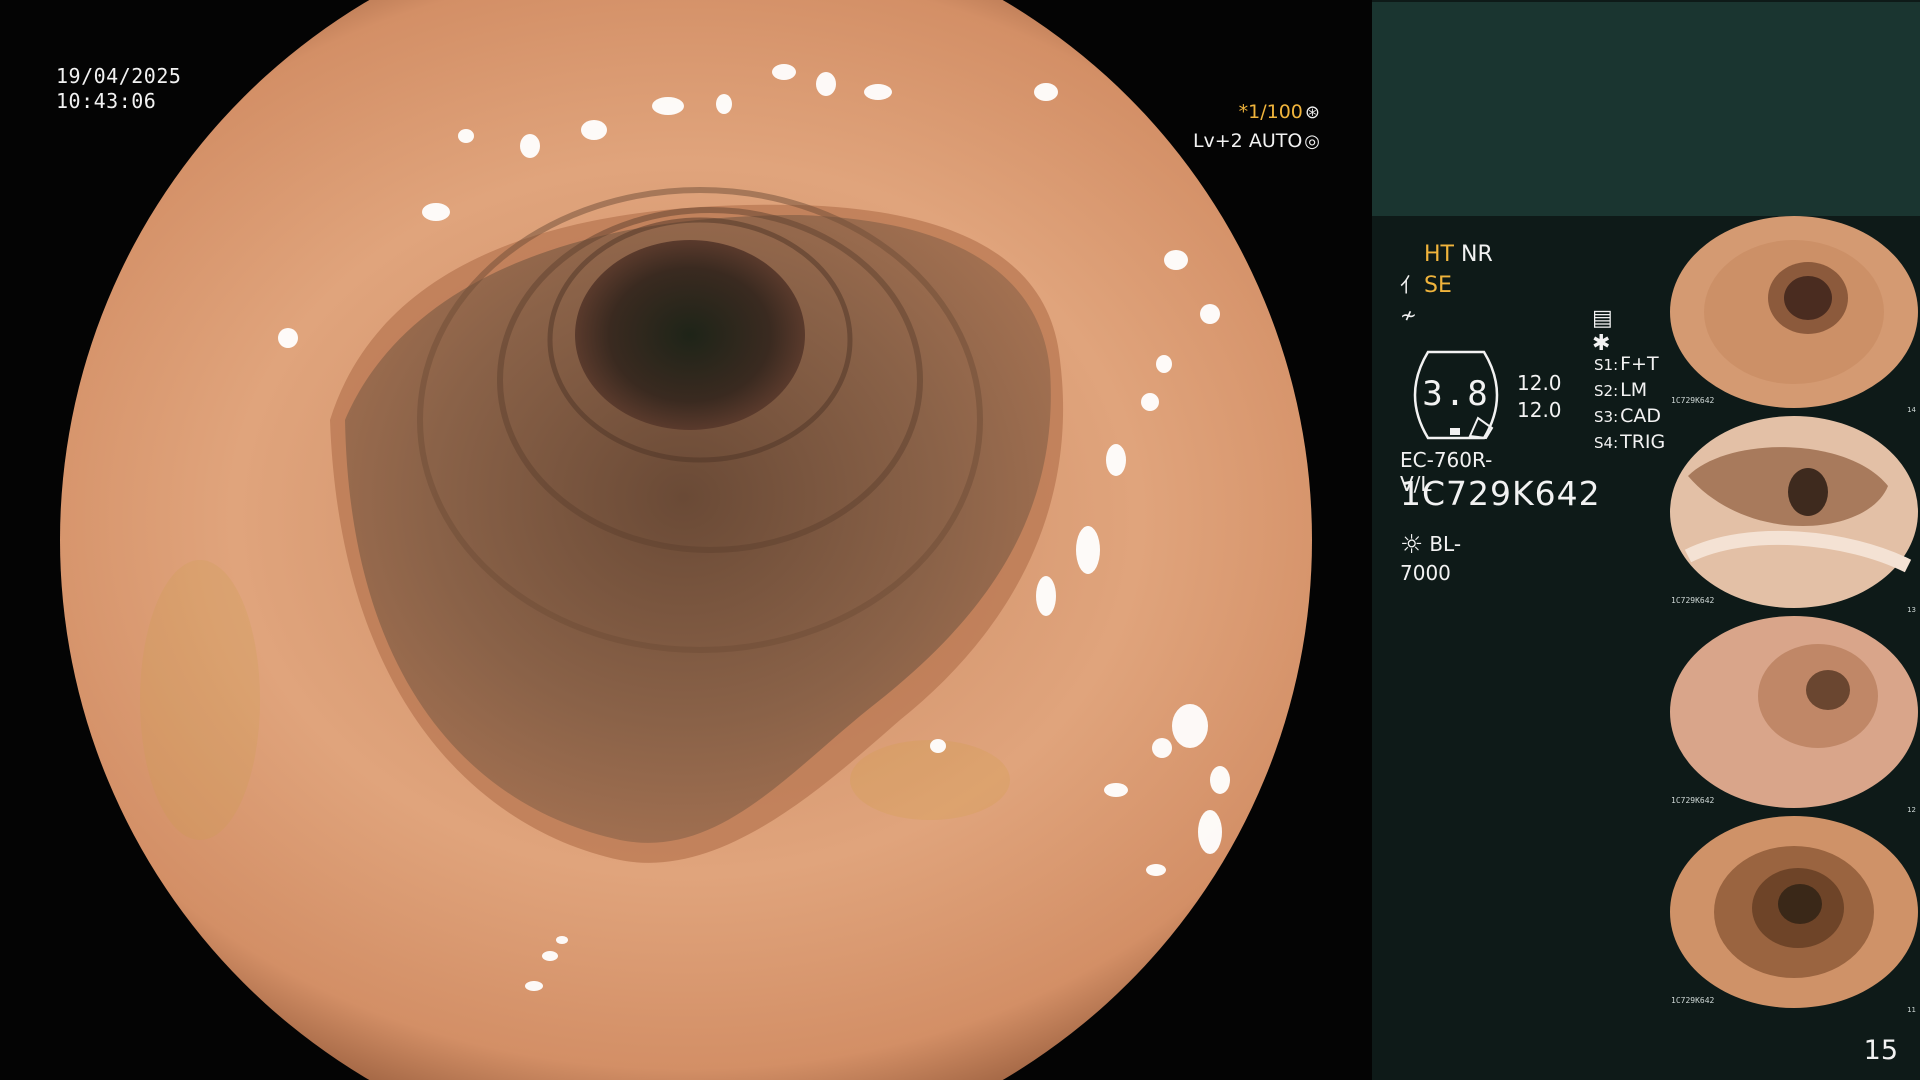 Image resolution: width=1920 pixels, height=1080 pixels. What do you see at coordinates (1312, 112) in the screenshot?
I see `aperture-icon: ⊛` at bounding box center [1312, 112].